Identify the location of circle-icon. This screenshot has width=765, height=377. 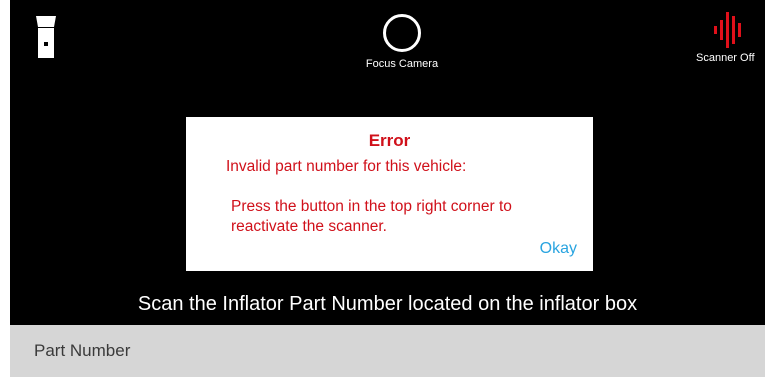
(402, 33).